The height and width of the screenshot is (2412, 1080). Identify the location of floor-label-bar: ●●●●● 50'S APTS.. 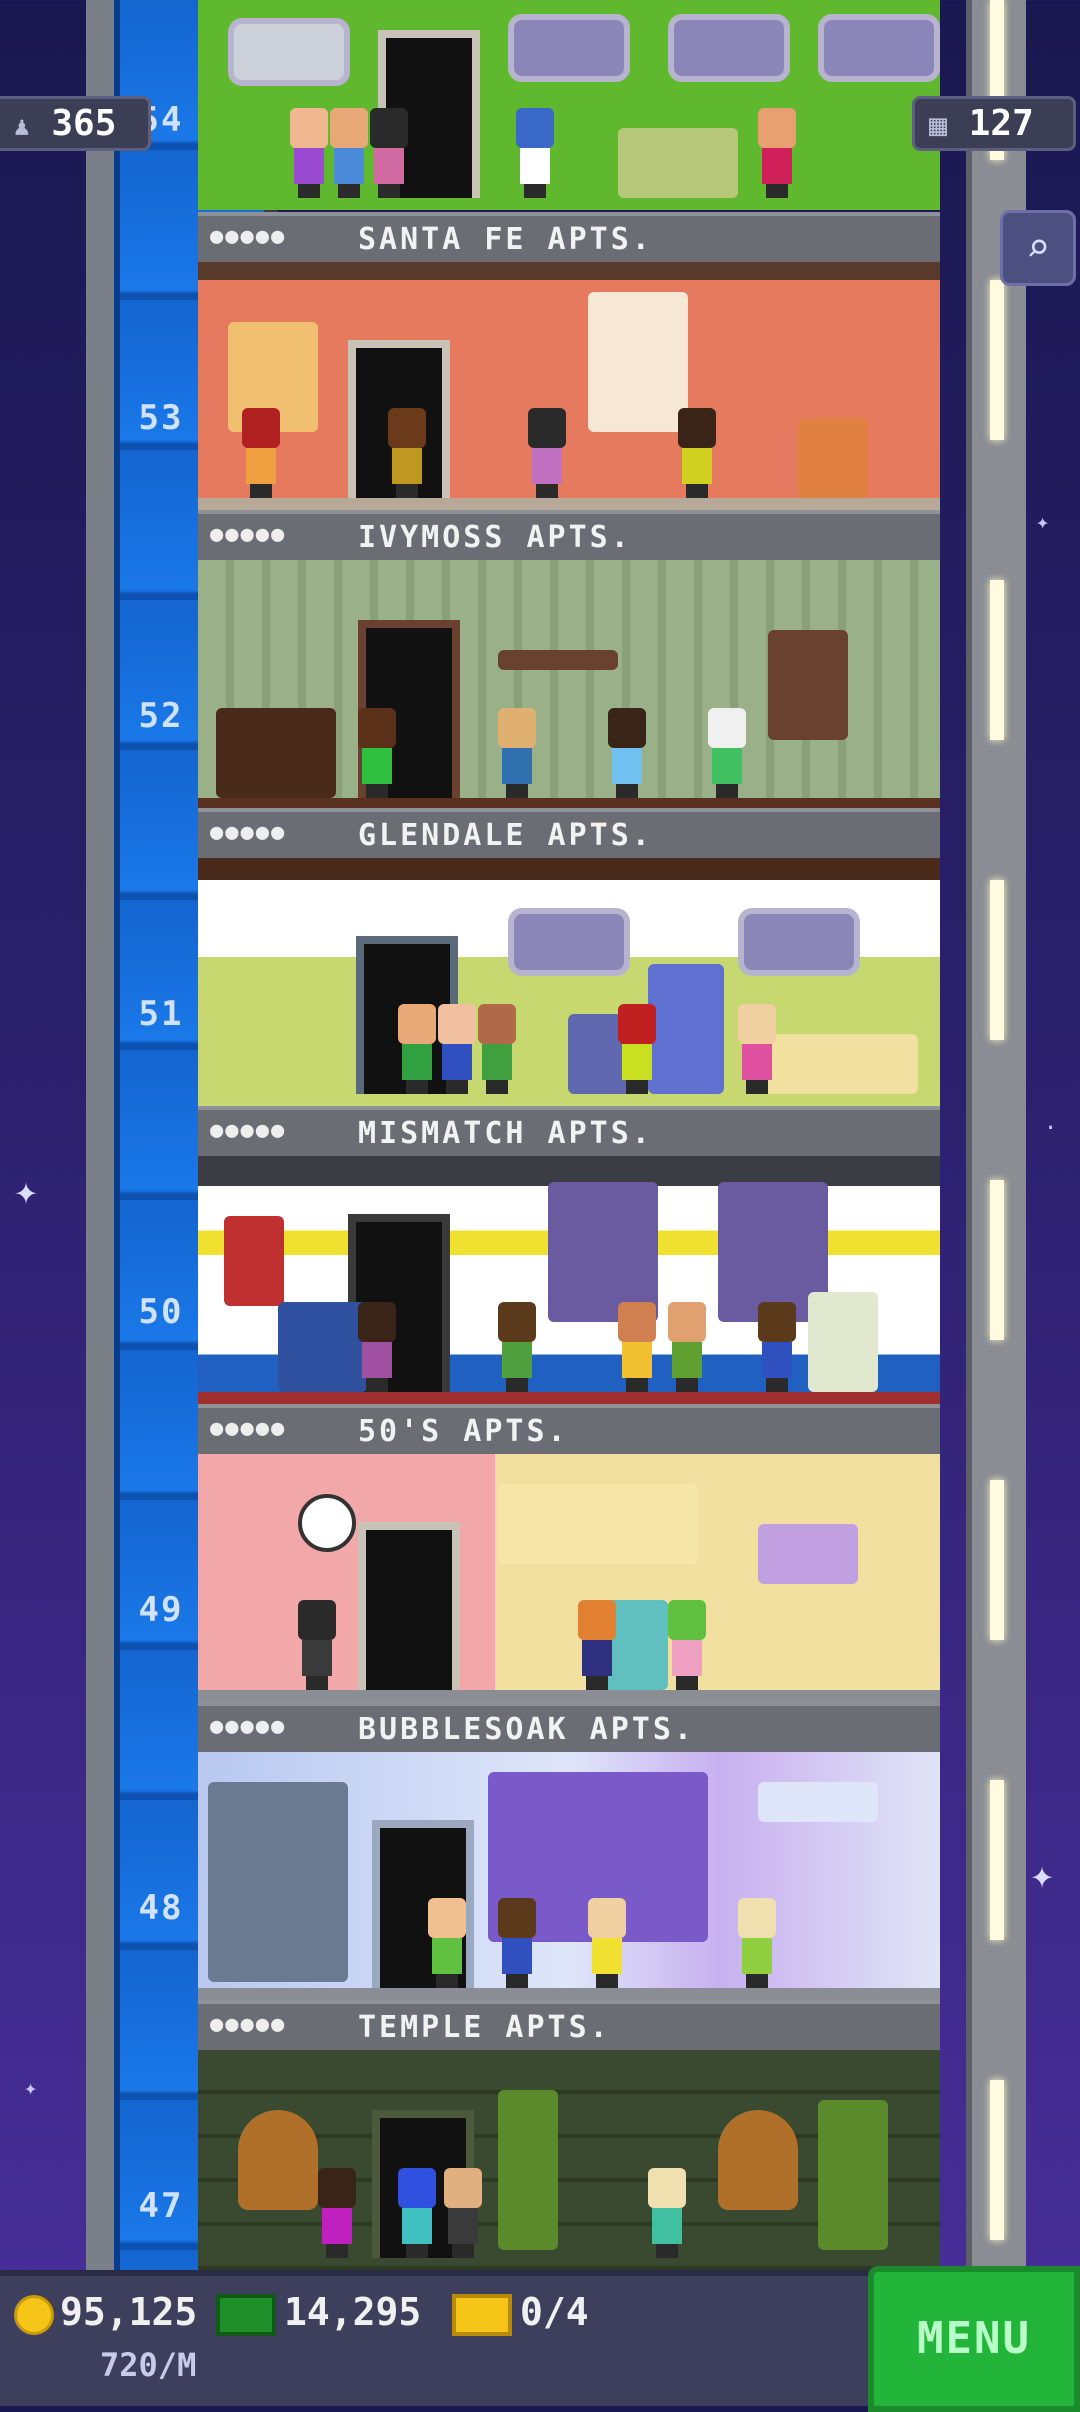
(569, 1432).